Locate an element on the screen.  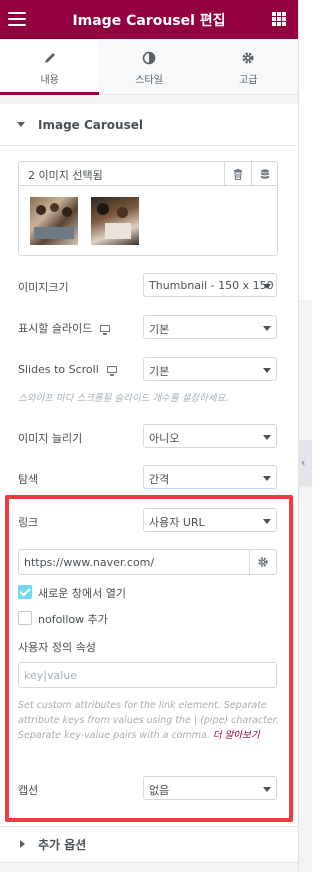
chevron-left-icon: ‹ is located at coordinates (303, 462).